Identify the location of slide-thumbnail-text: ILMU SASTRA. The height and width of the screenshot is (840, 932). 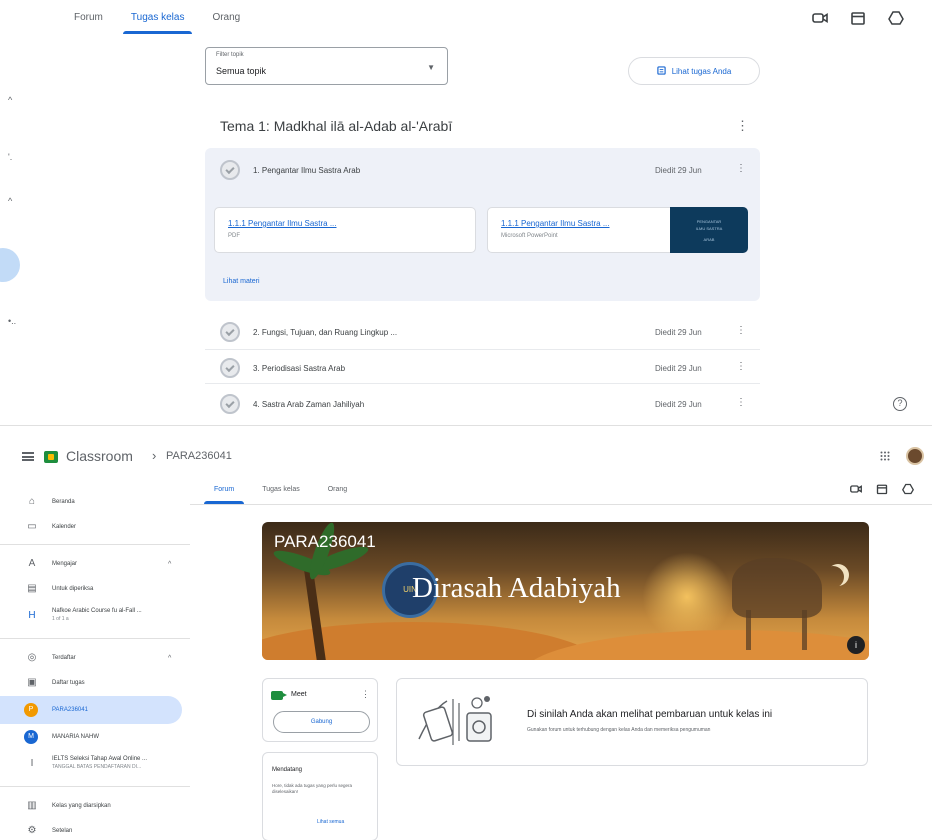
(709, 228).